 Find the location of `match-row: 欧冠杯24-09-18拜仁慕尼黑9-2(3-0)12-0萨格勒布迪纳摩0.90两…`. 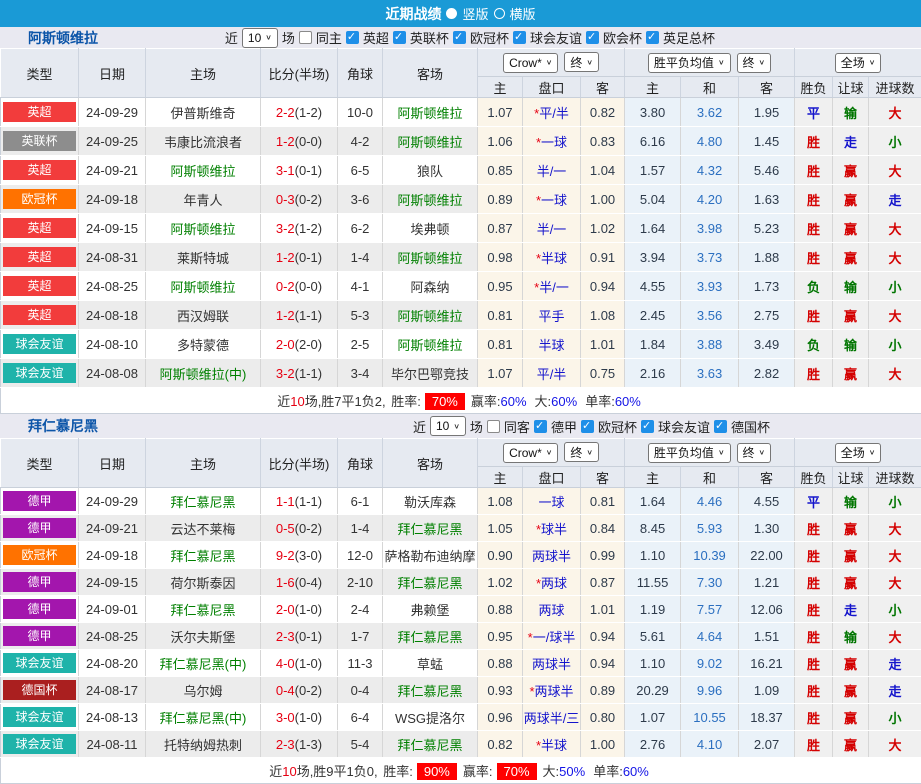

match-row: 欧冠杯24-09-18拜仁慕尼黑9-2(3-0)12-0萨格勒布迪纳摩0.90两… is located at coordinates (461, 555).